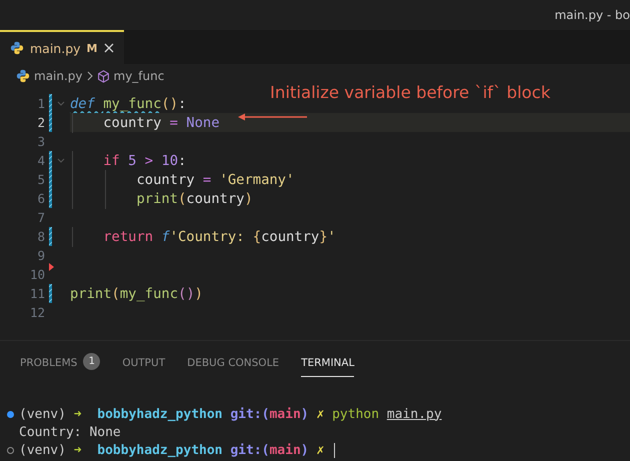 This screenshot has width=630, height=461. What do you see at coordinates (40, 141) in the screenshot?
I see `line-number: 3` at bounding box center [40, 141].